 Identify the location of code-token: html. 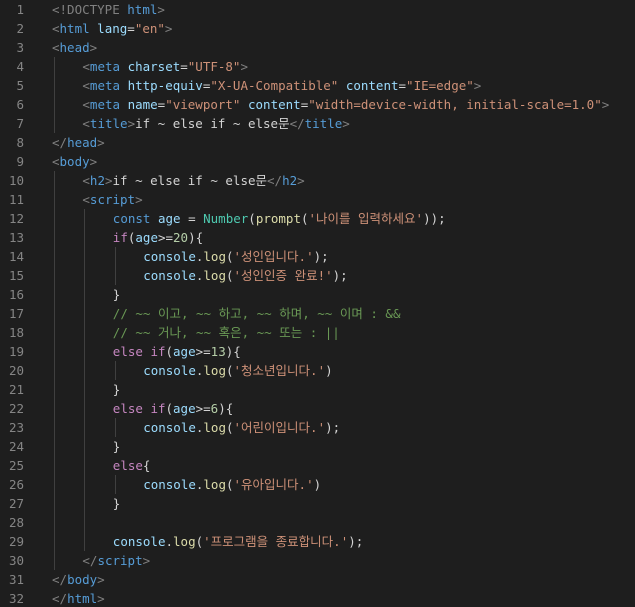
(82, 598).